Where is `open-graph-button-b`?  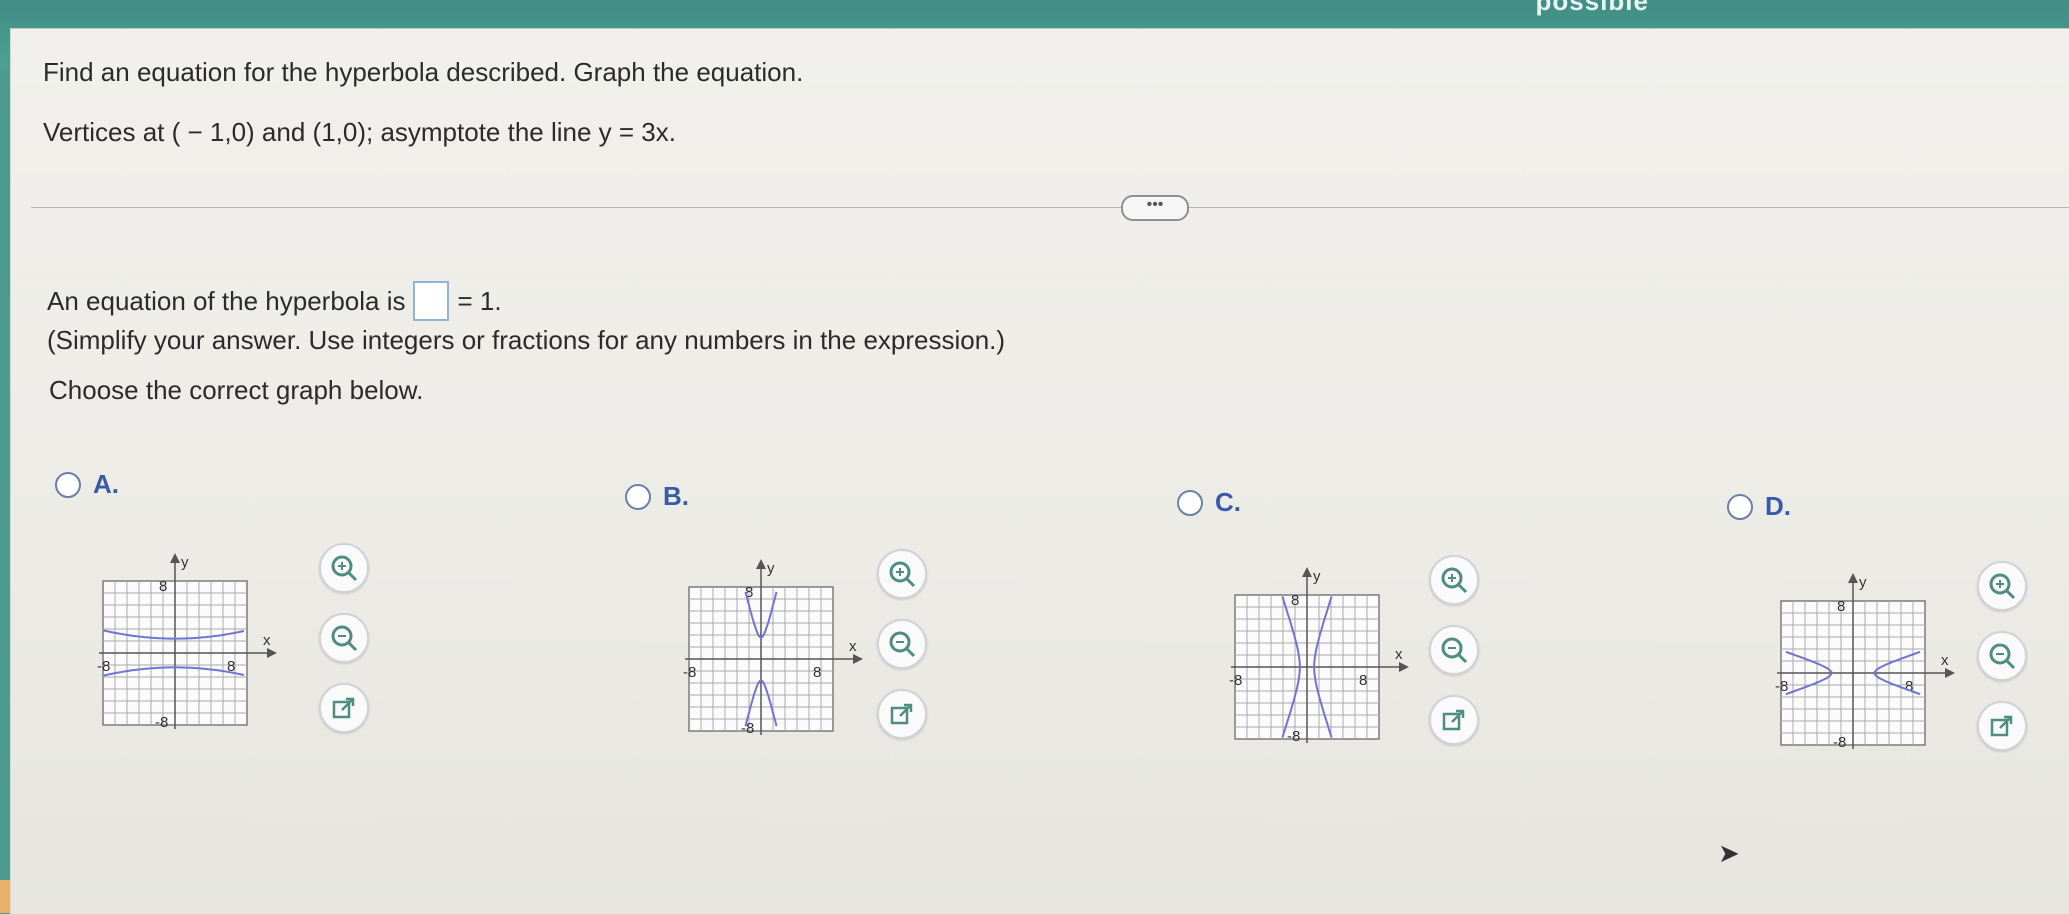 open-graph-button-b is located at coordinates (902, 714).